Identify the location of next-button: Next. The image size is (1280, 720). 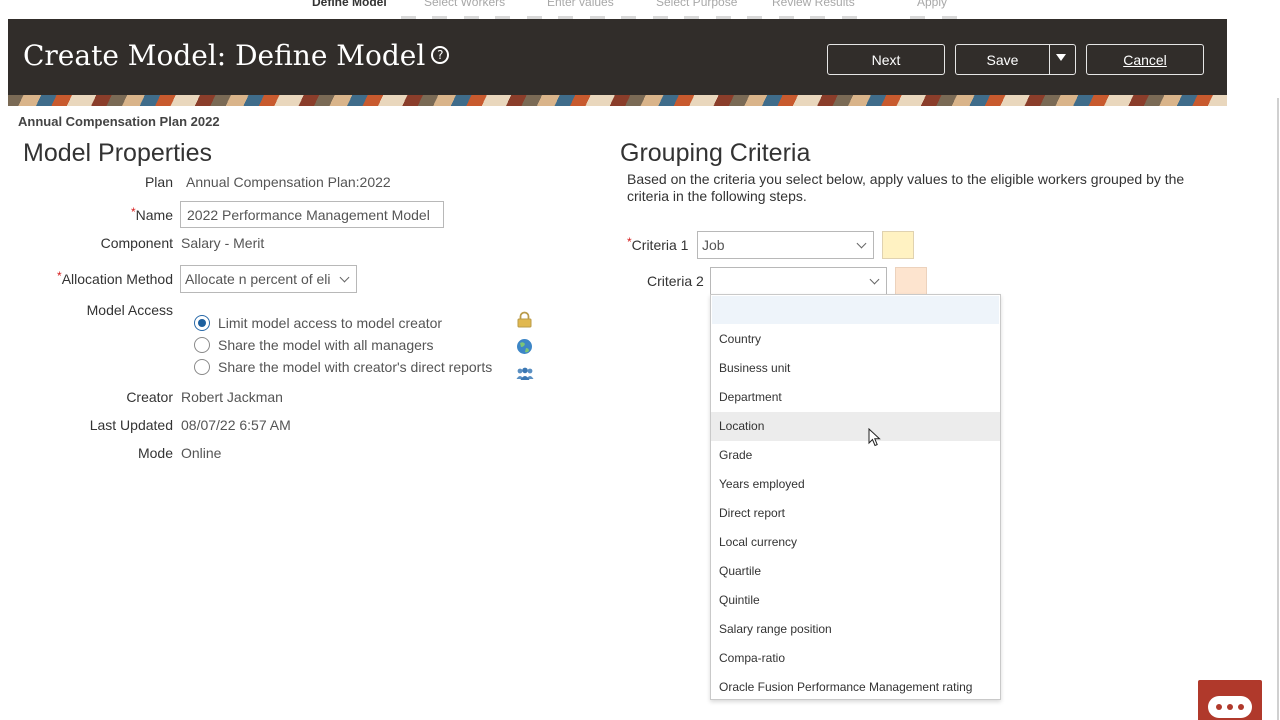
(886, 59).